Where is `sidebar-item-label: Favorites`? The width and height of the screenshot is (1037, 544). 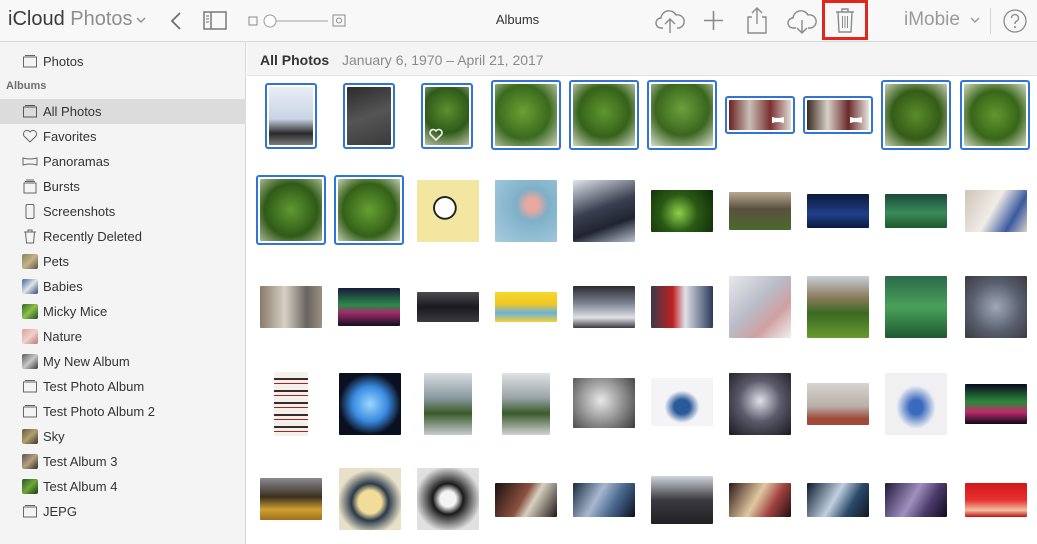
sidebar-item-label: Favorites is located at coordinates (70, 136).